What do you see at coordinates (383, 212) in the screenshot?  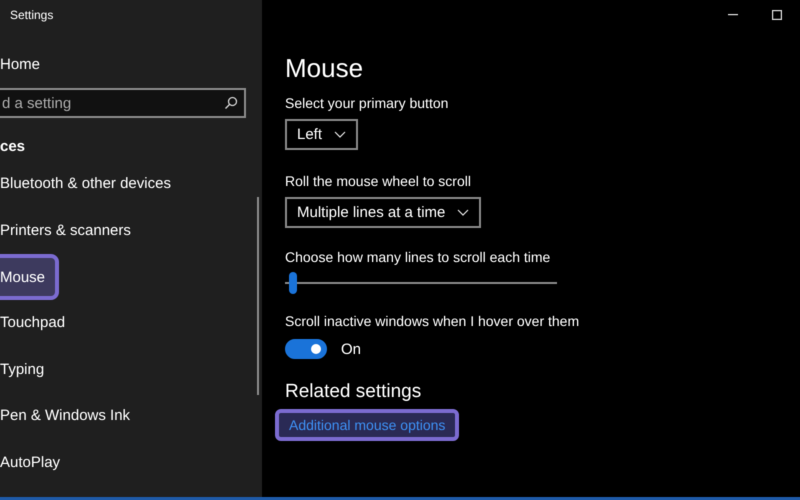 I see `scroll-dropdown: Multiple lines at a time` at bounding box center [383, 212].